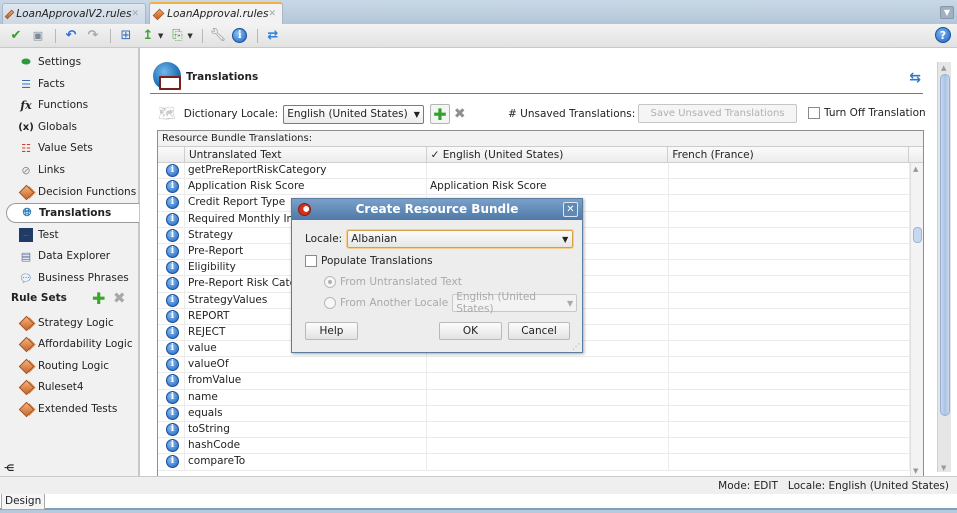  I want to click on locale-select: Albanian ▼, so click(460, 239).